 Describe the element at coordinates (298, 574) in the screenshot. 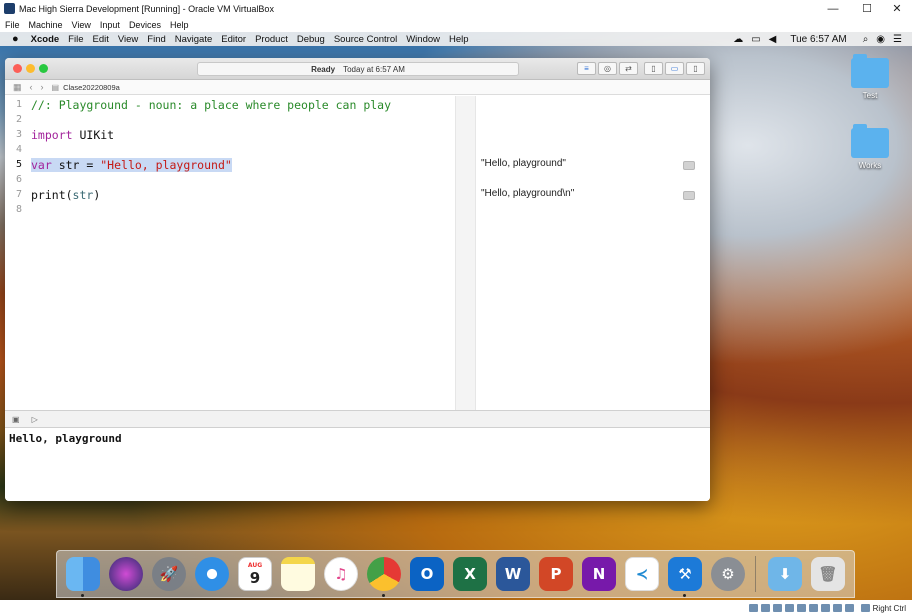

I see `notes-icon` at that location.